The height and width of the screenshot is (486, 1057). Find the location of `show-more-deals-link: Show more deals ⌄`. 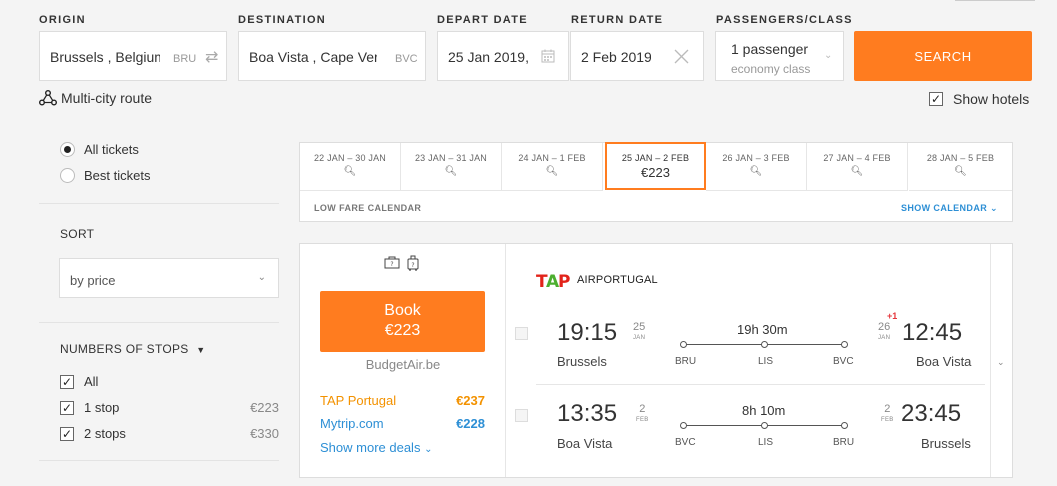

show-more-deals-link: Show more deals ⌄ is located at coordinates (376, 447).